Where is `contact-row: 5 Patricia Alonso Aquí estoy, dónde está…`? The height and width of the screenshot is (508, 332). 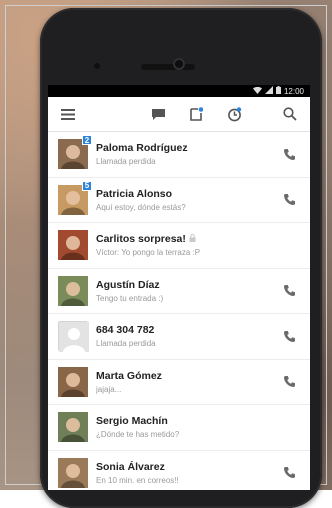
contact-row: 5 Patricia Alonso Aquí estoy, dónde está… is located at coordinates (179, 200).